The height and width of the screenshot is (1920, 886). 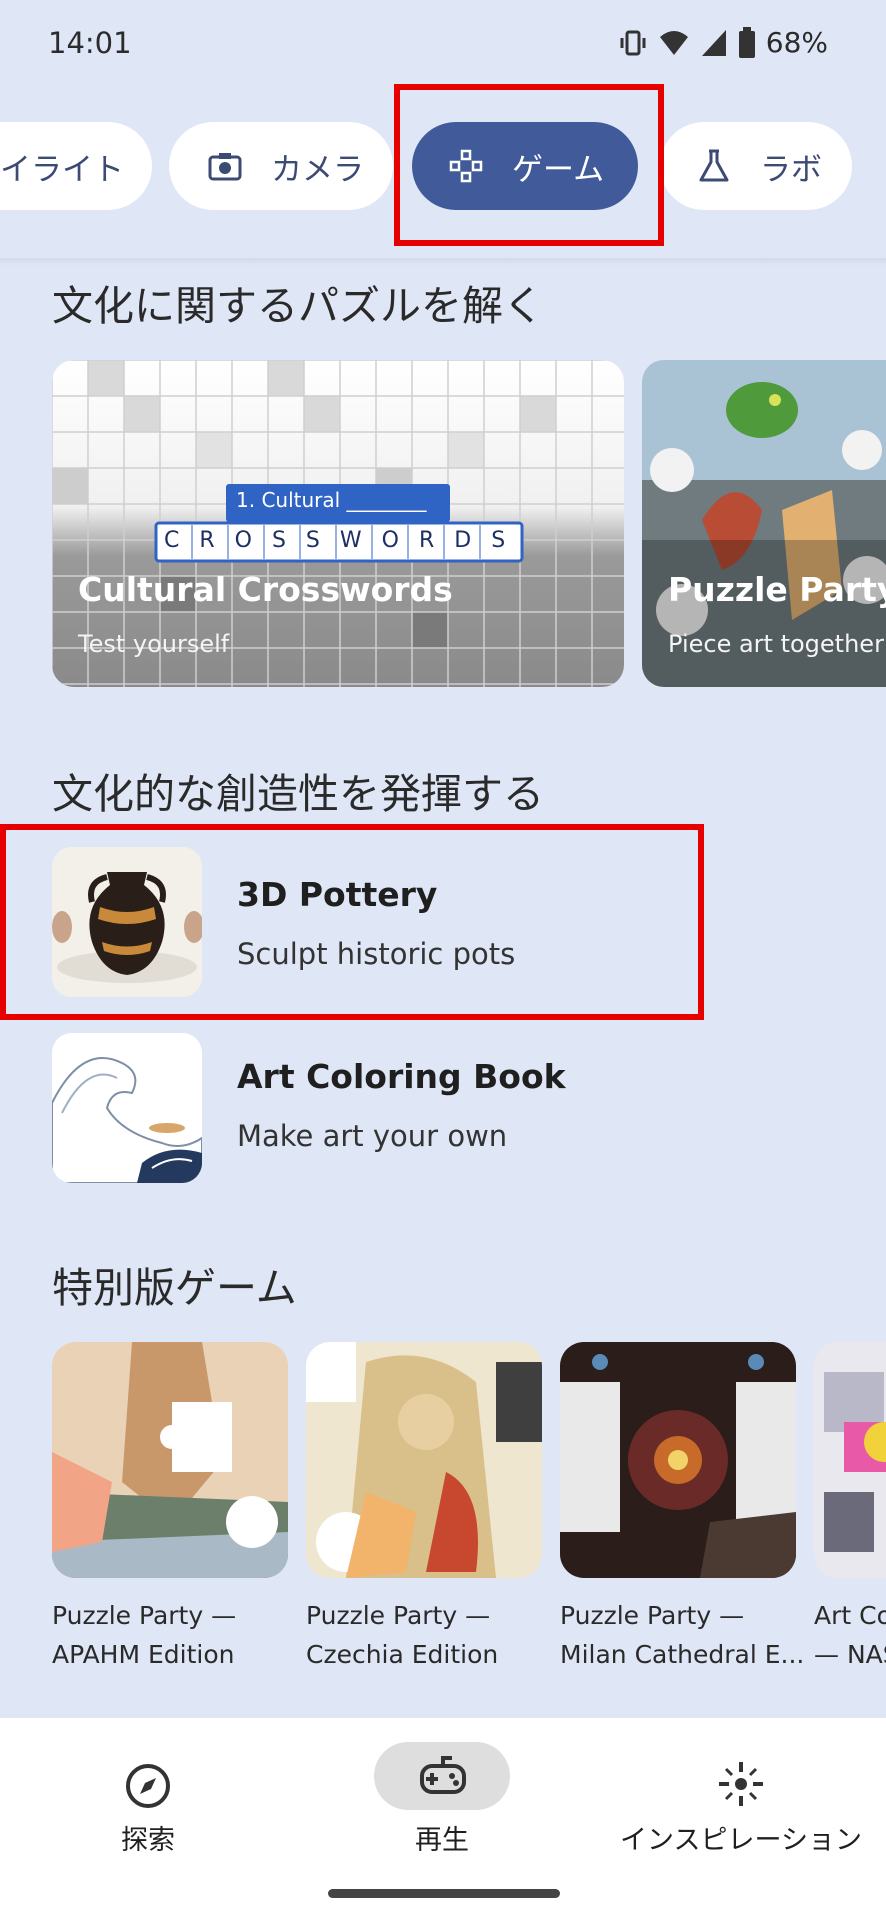 I want to click on nasa-coloring-image, so click(x=850, y=1460).